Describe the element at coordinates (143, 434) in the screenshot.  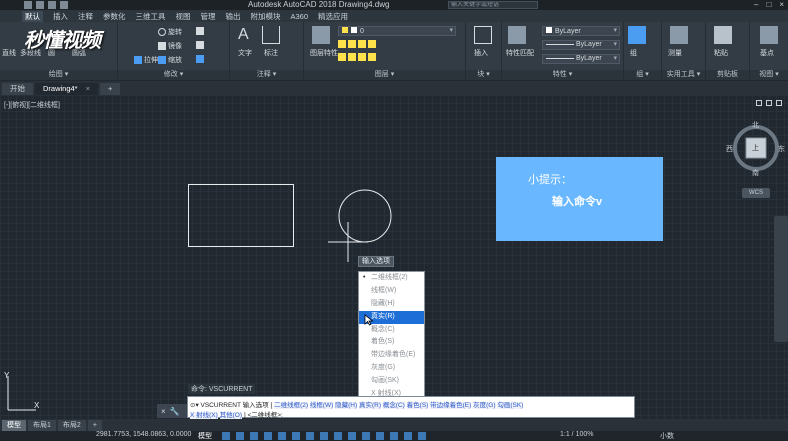
I see `coordinates-readout: 2981.7753, 1548.0863, 0.0000` at that location.